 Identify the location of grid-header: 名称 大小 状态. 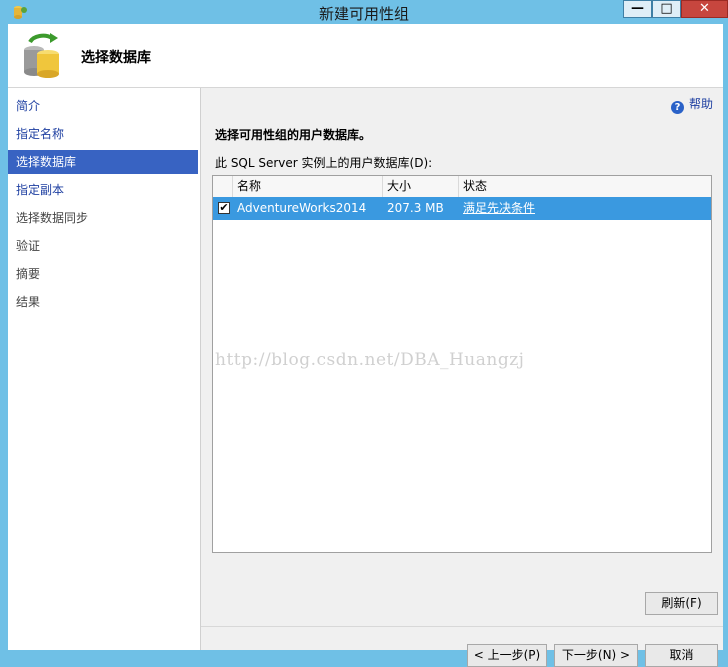
(462, 187).